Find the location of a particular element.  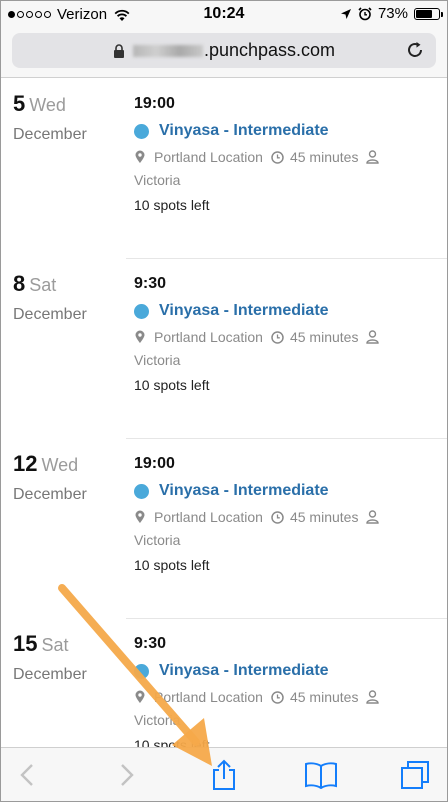

battery-percent: 73% is located at coordinates (392, 13).